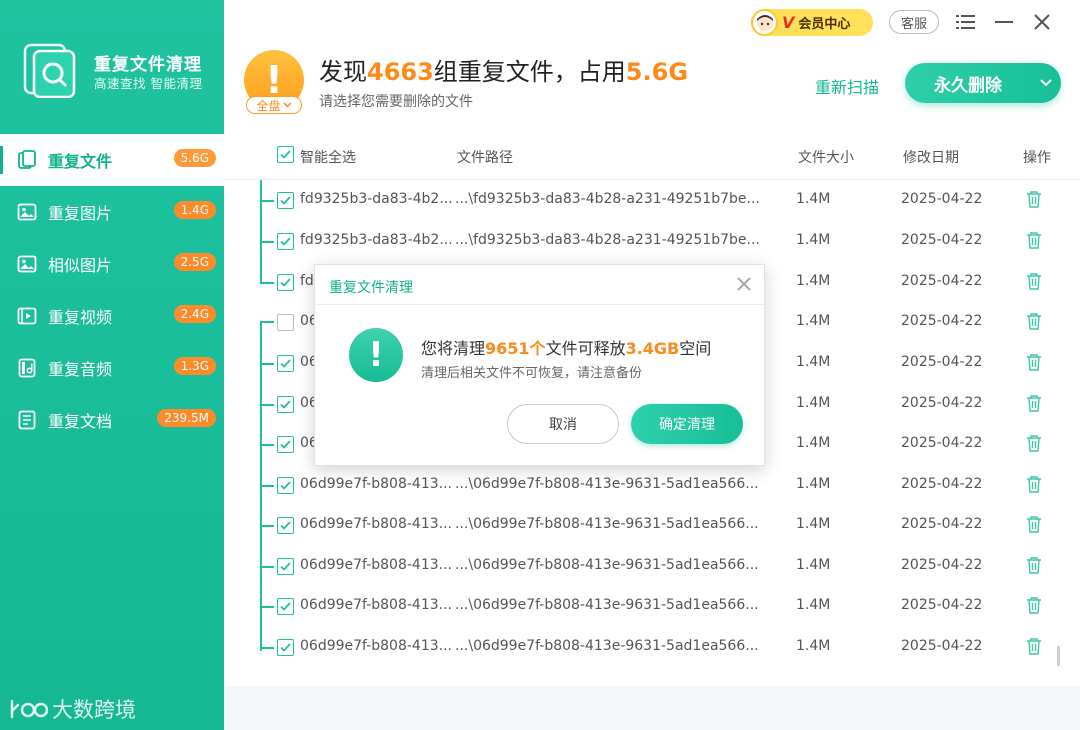  I want to click on scope-label: 全盘, so click(268, 105).